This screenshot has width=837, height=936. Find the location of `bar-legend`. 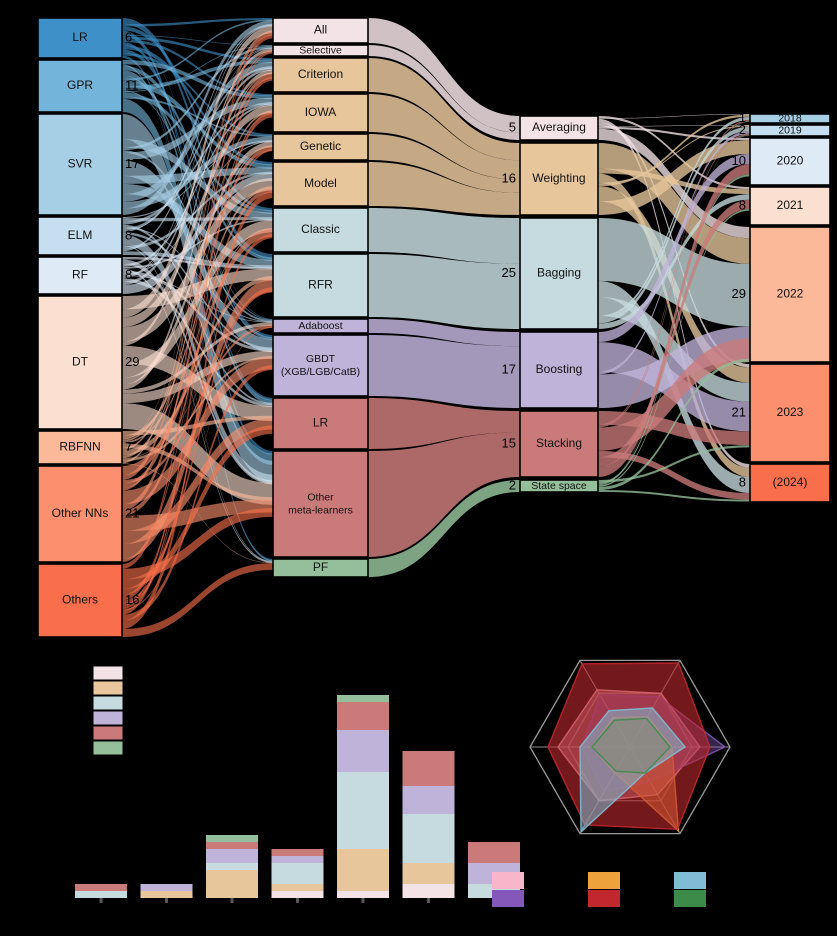

bar-legend is located at coordinates (108, 710).